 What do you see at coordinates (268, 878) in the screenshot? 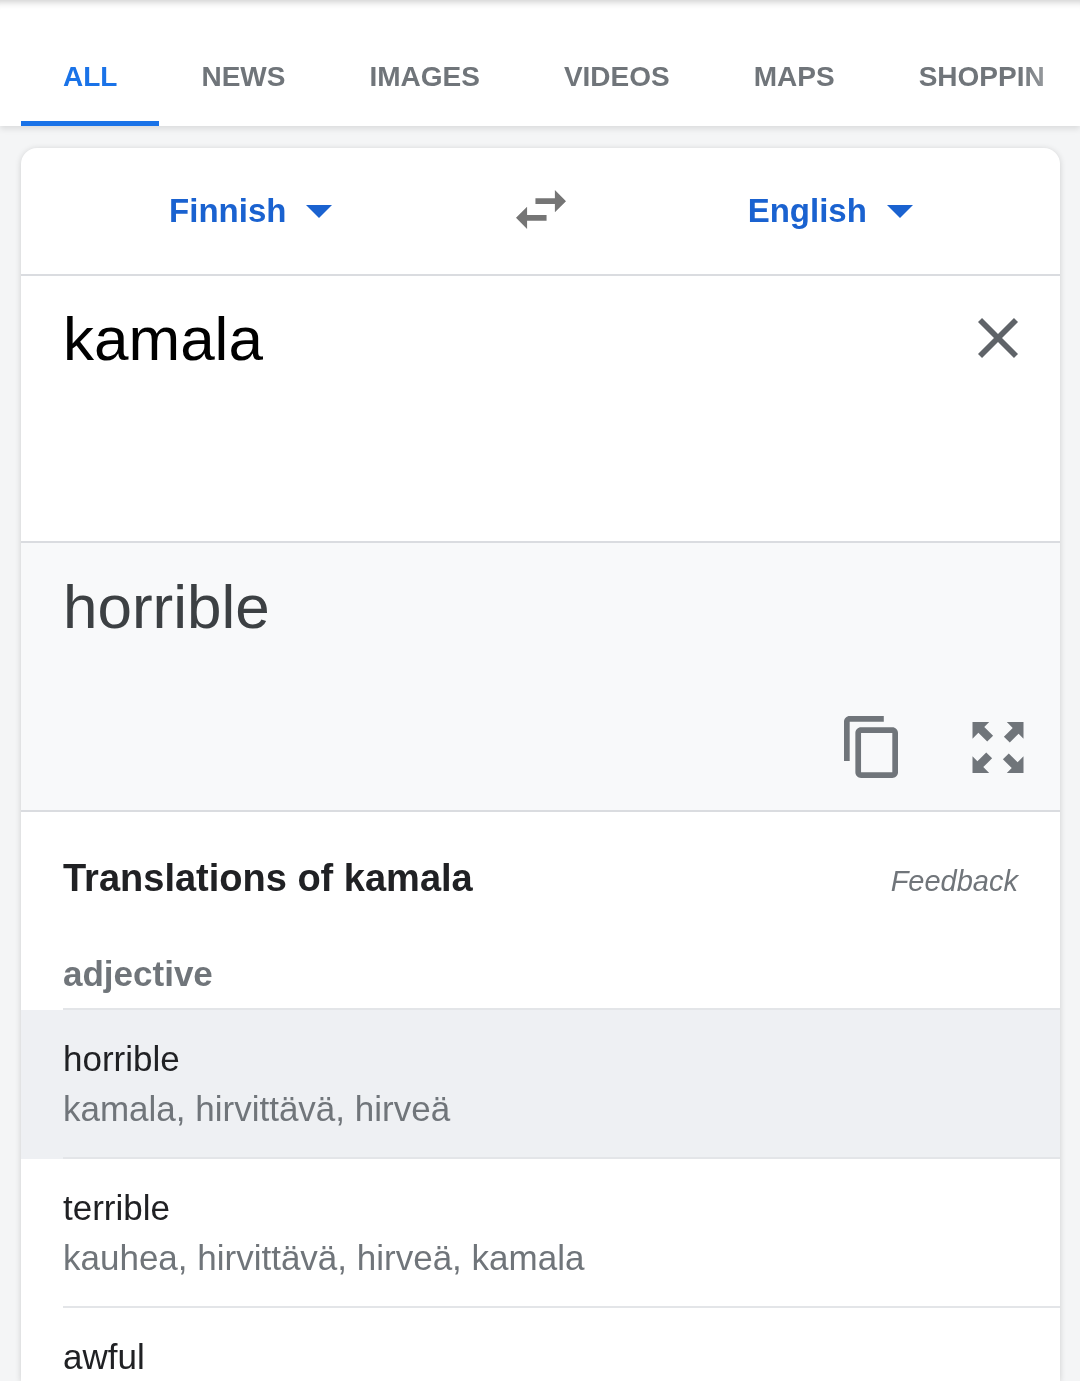
I see `section-heading: Translations of kamala` at bounding box center [268, 878].